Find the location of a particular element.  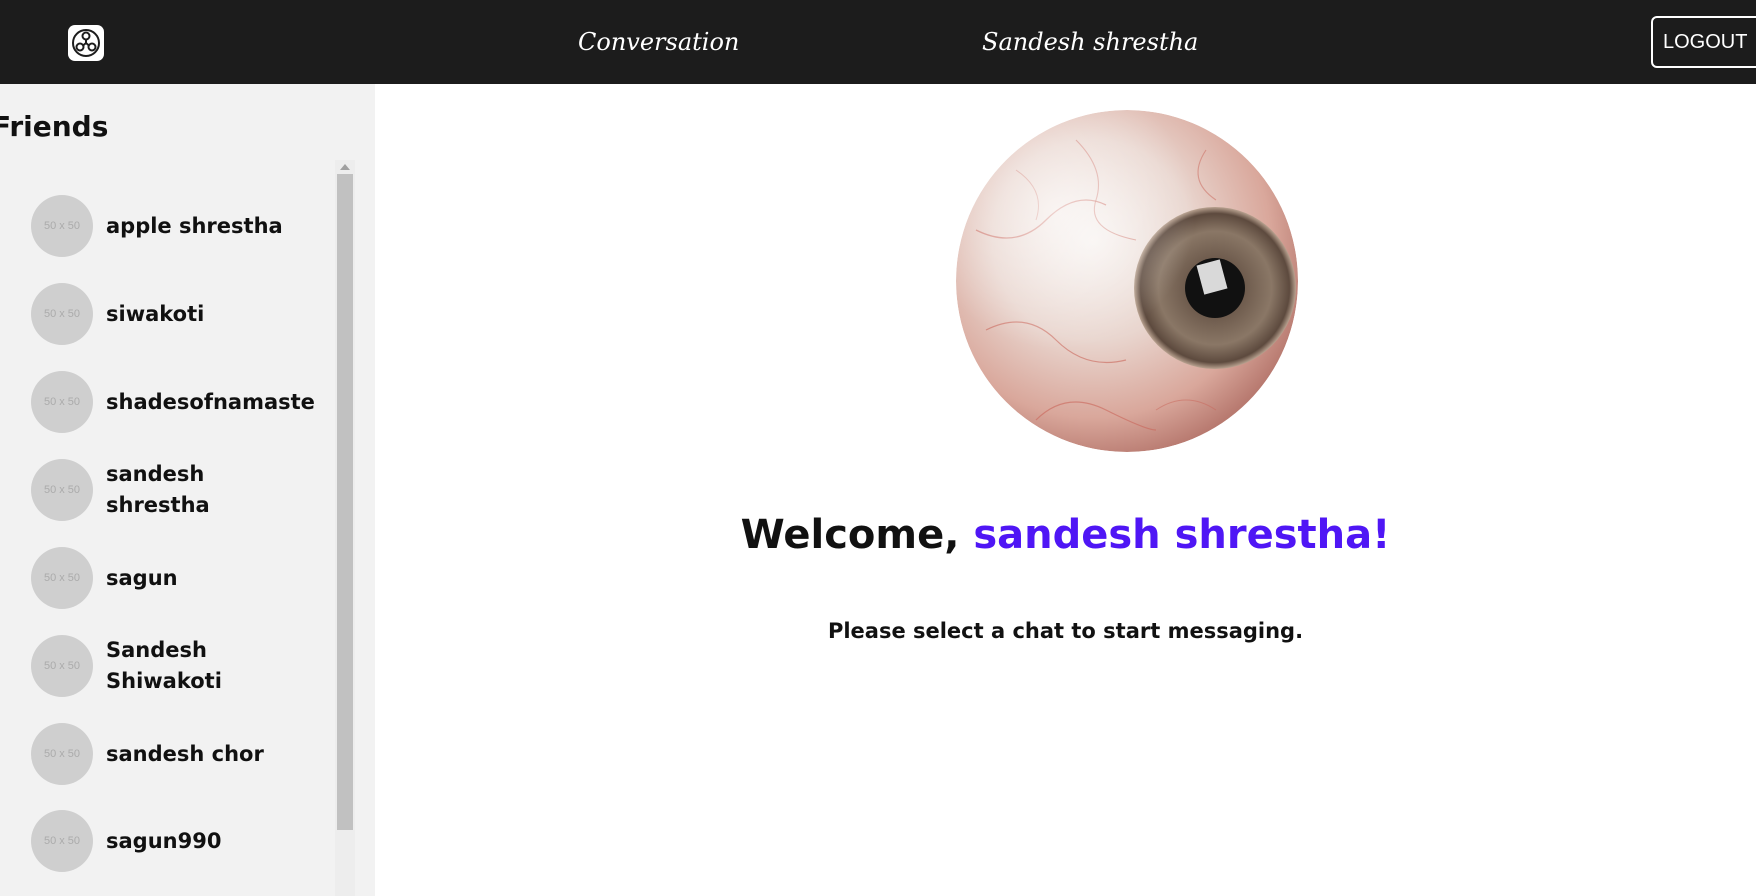

friend-item: 50 x 50 siwakoti is located at coordinates (181, 314).